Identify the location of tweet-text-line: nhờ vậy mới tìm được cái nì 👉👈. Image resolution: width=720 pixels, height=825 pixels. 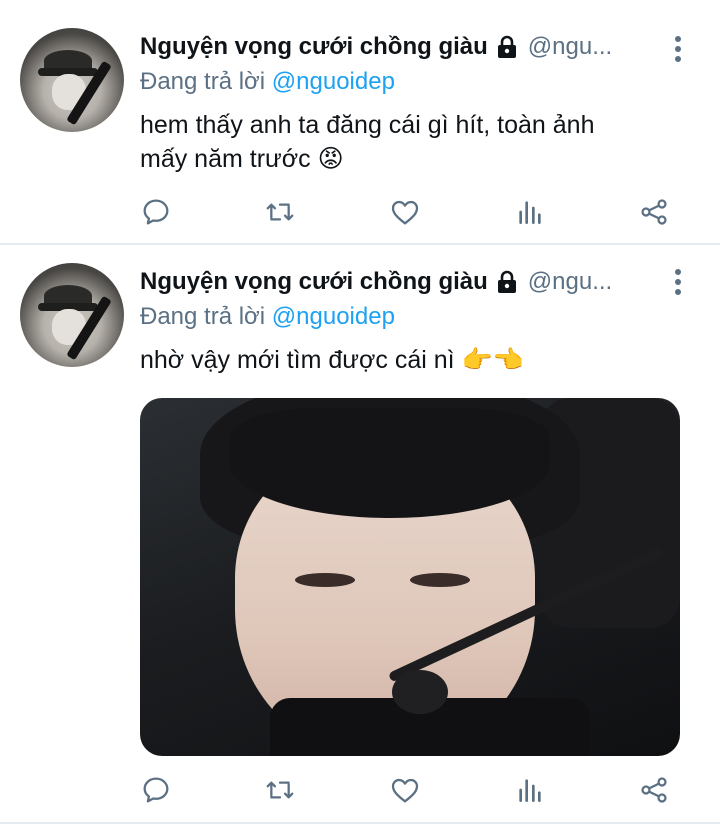
(332, 360).